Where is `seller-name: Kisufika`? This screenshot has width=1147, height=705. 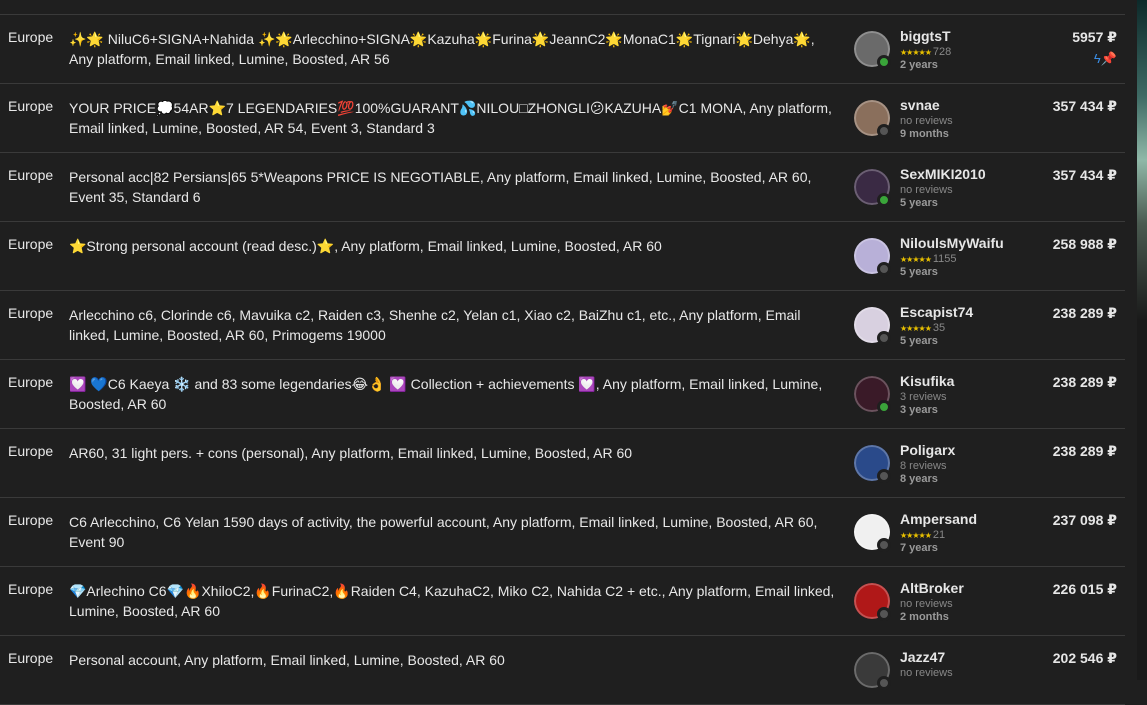
seller-name: Kisufika is located at coordinates (927, 381).